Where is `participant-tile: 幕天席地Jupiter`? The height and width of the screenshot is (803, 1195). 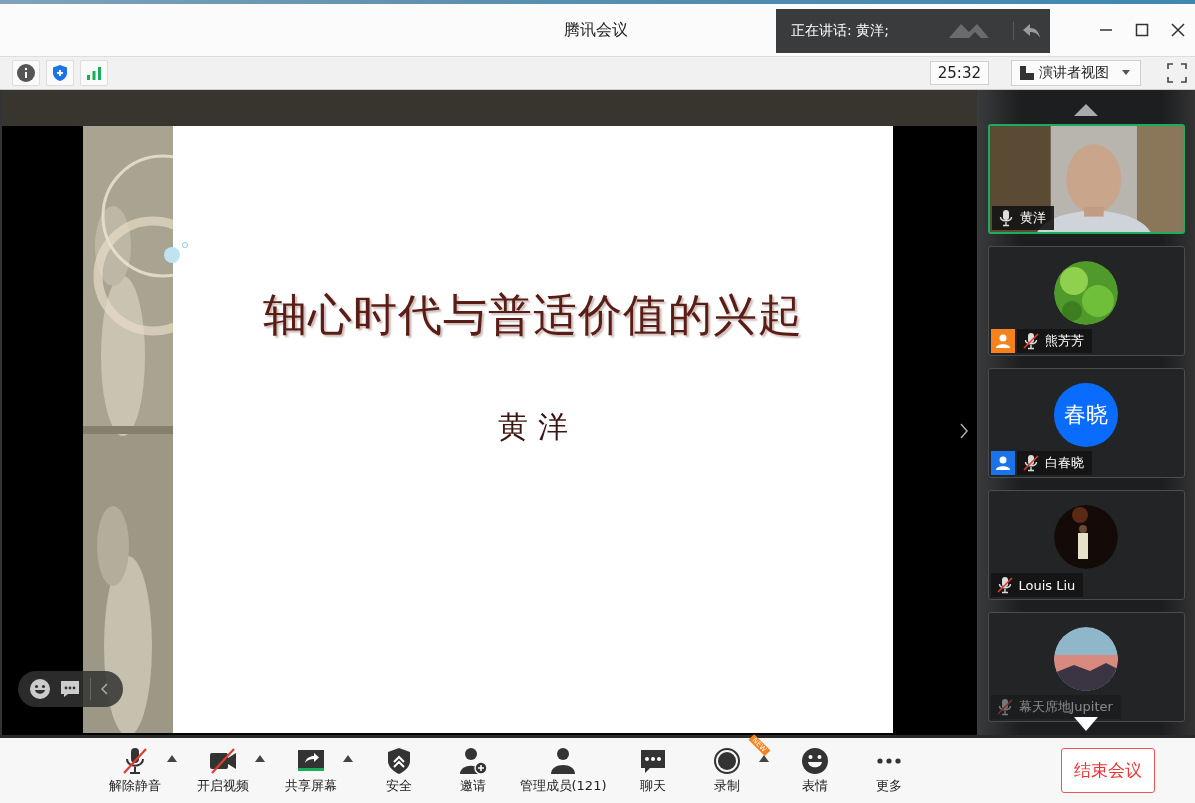
participant-tile: 幕天席地Jupiter is located at coordinates (1086, 667).